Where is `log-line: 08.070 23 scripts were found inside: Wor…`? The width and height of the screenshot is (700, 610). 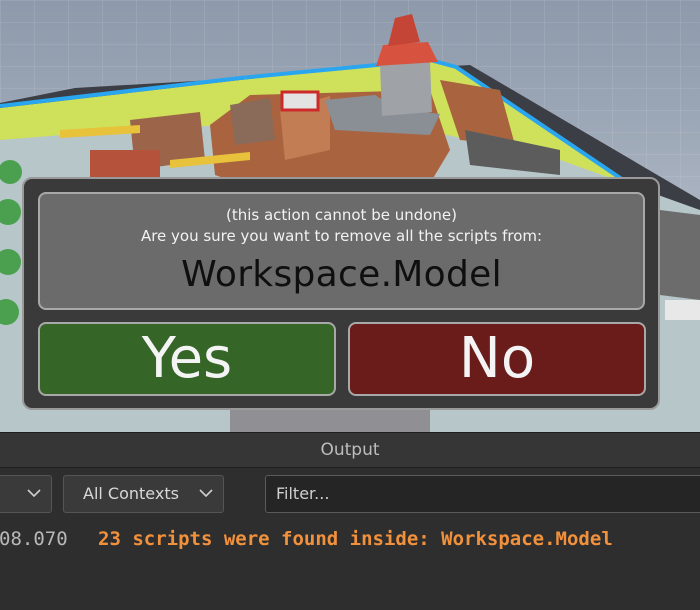 log-line: 08.070 23 scripts were found inside: Wor… is located at coordinates (350, 539).